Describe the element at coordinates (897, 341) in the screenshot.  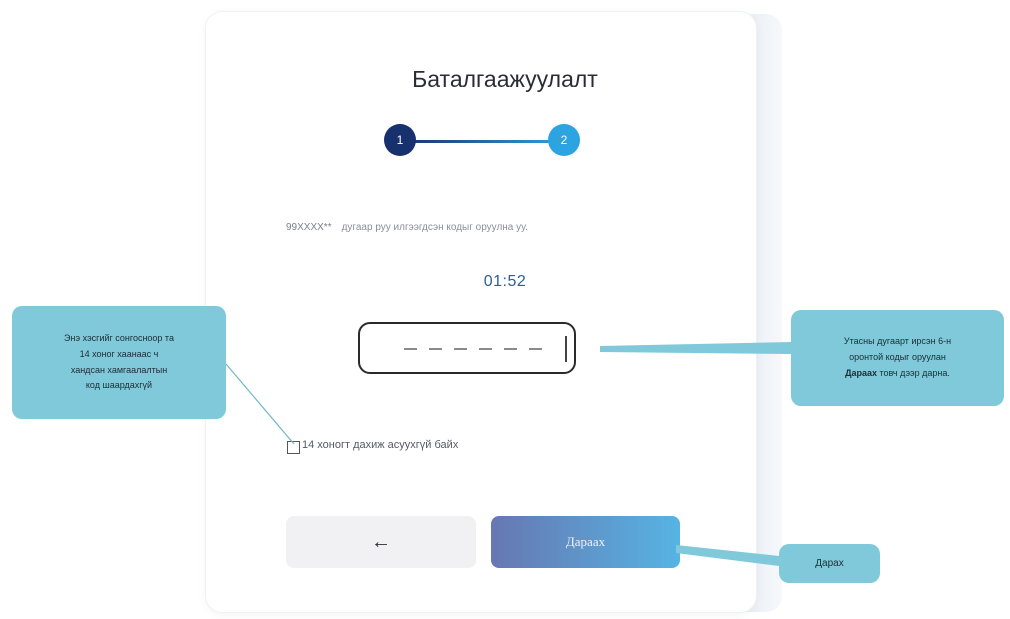
I see `callout-line: Утасны дугаарт ирсэн 6-н` at that location.